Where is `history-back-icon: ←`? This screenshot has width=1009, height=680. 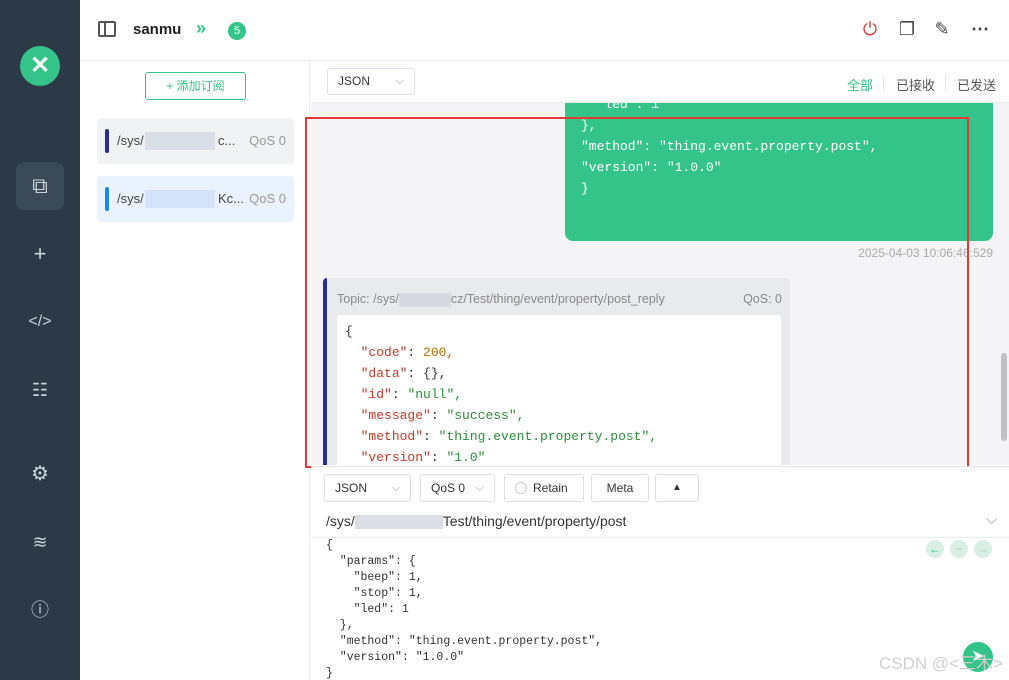 history-back-icon: ← is located at coordinates (935, 549).